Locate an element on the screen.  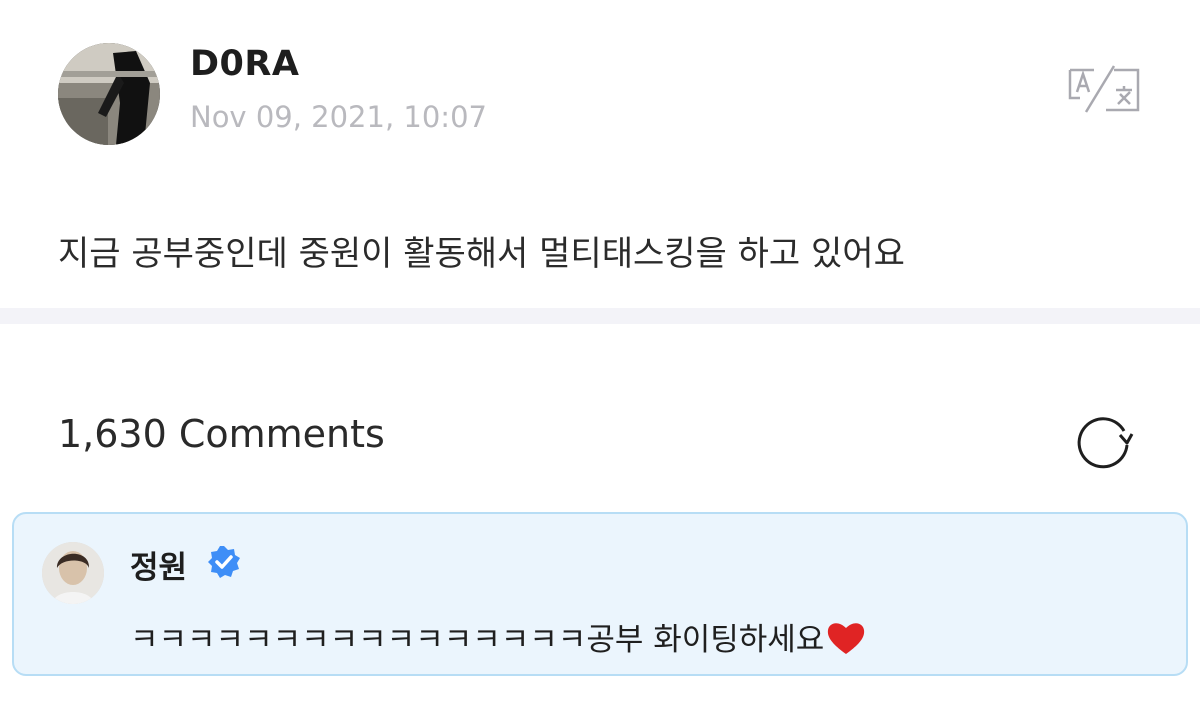
comments-count: 1,630 Comments is located at coordinates (221, 434).